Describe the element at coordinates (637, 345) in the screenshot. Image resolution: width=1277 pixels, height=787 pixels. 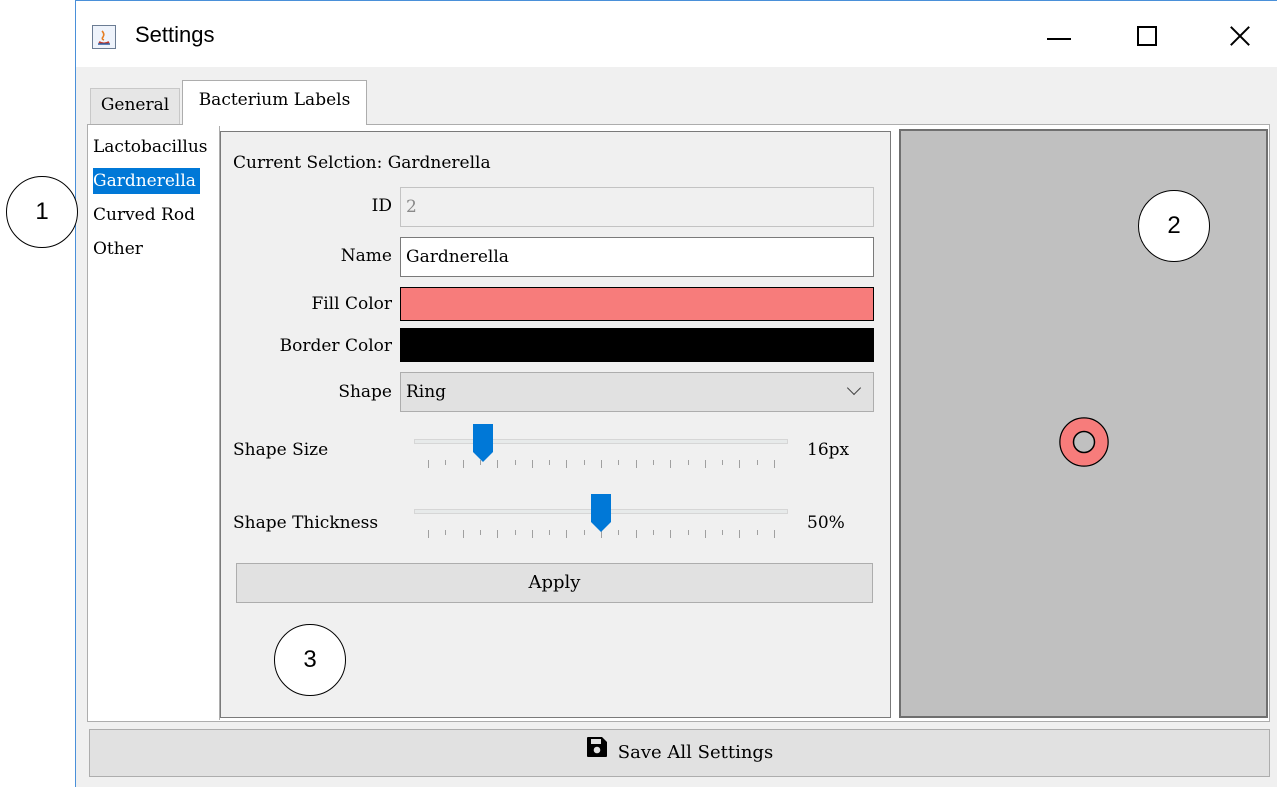
I see `border-color-swatch` at that location.